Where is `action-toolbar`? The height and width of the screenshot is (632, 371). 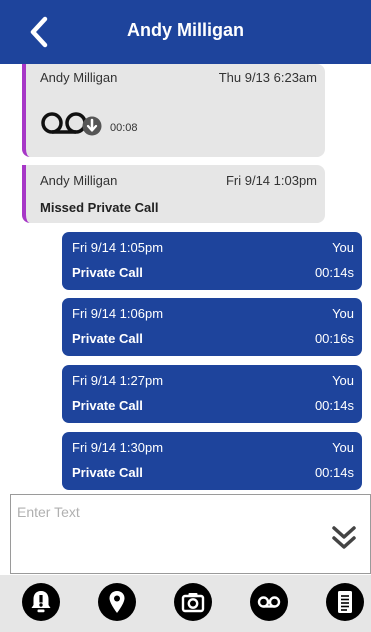
action-toolbar is located at coordinates (185, 603).